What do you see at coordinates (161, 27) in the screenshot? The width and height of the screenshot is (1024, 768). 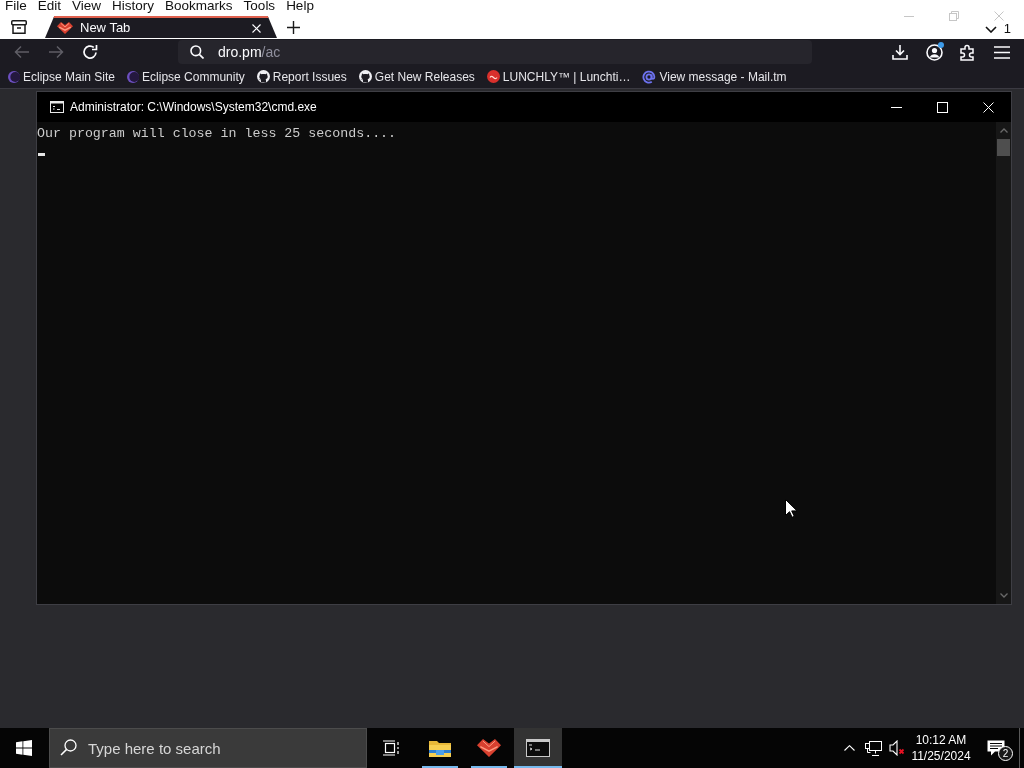 I see `browser-tab: New Tab` at bounding box center [161, 27].